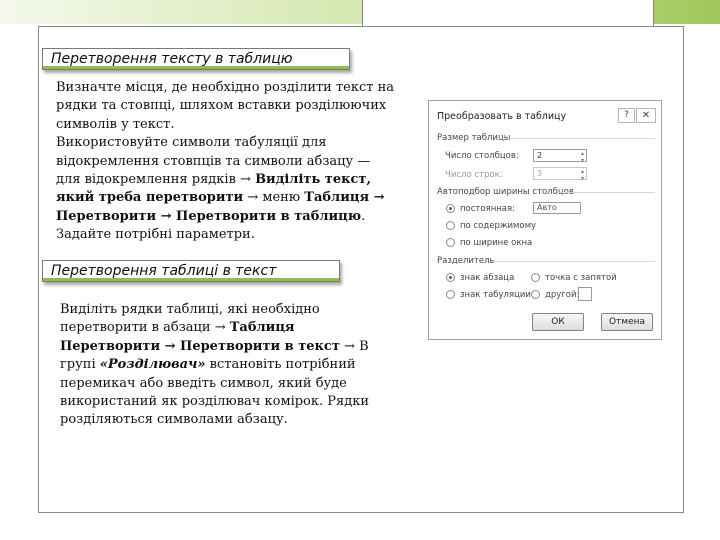 The height and width of the screenshot is (540, 720). What do you see at coordinates (487, 209) in the screenshot?
I see `radio-fixed-label: постоянная:` at bounding box center [487, 209].